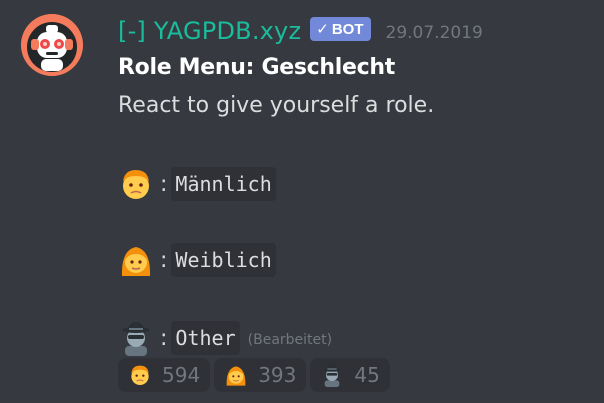 The width and height of the screenshot is (604, 403). I want to click on reaction-detective: 45, so click(350, 375).